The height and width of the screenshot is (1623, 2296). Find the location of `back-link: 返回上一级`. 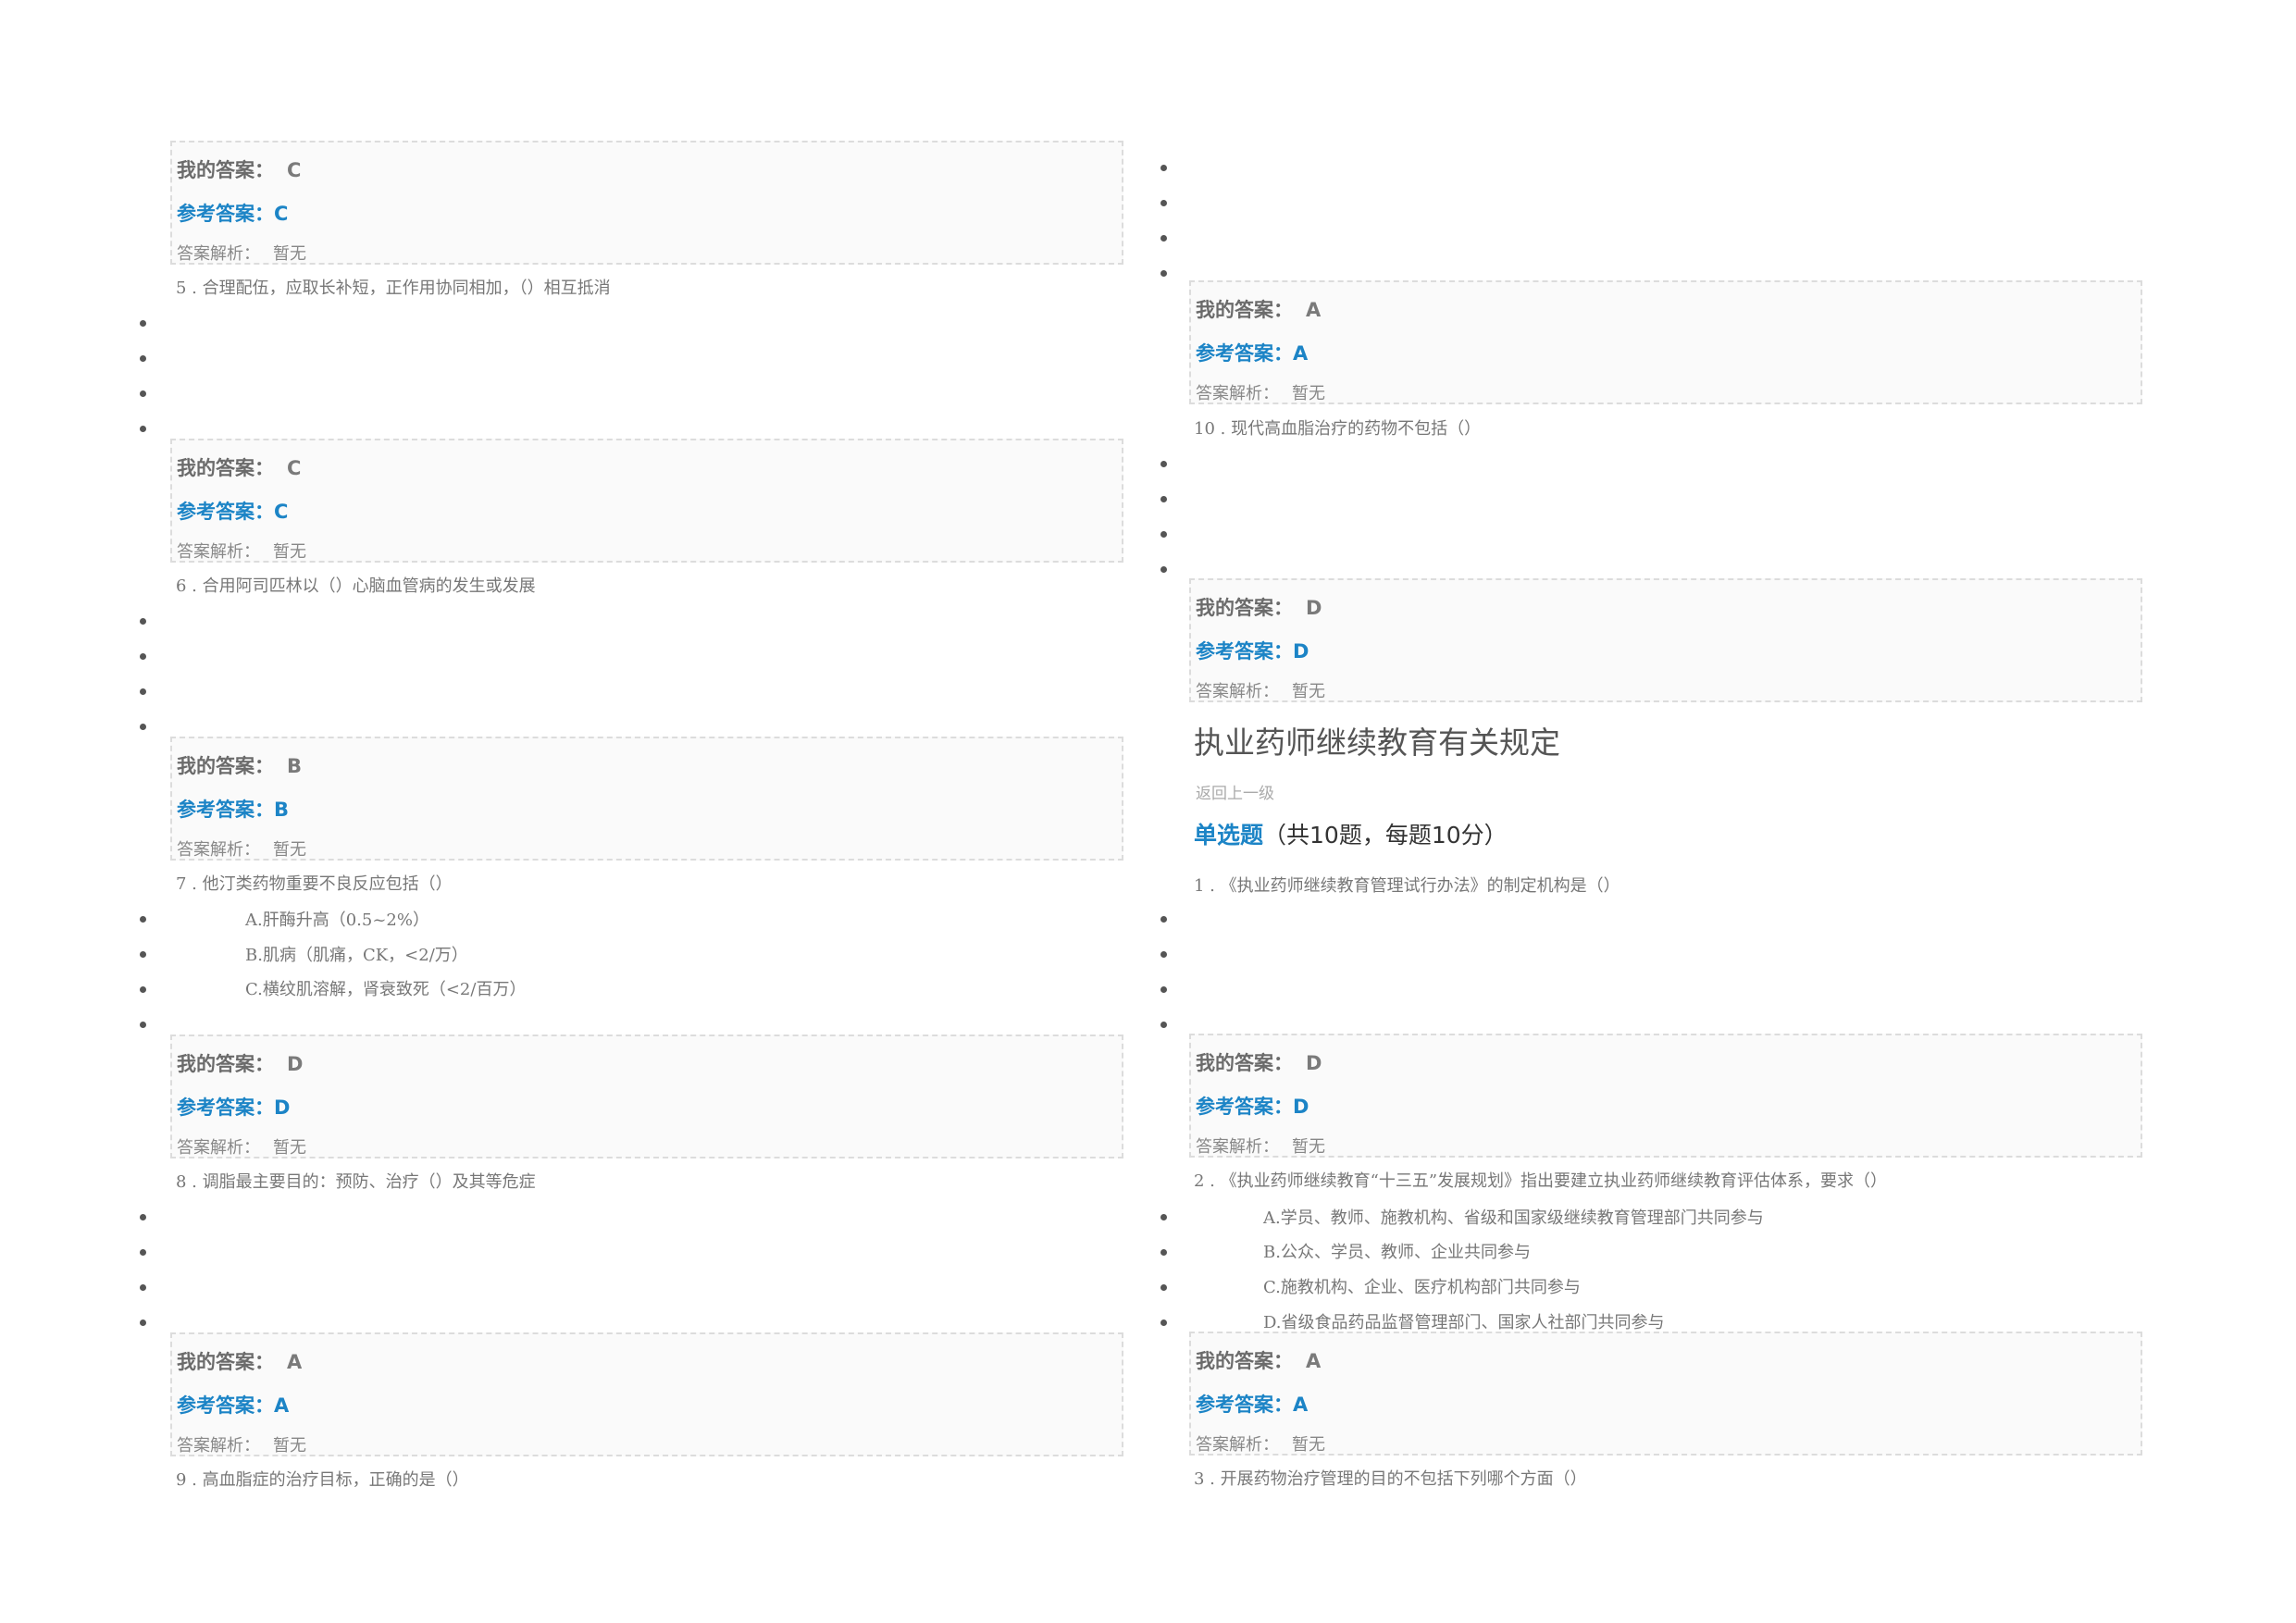

back-link: 返回上一级 is located at coordinates (1235, 791).